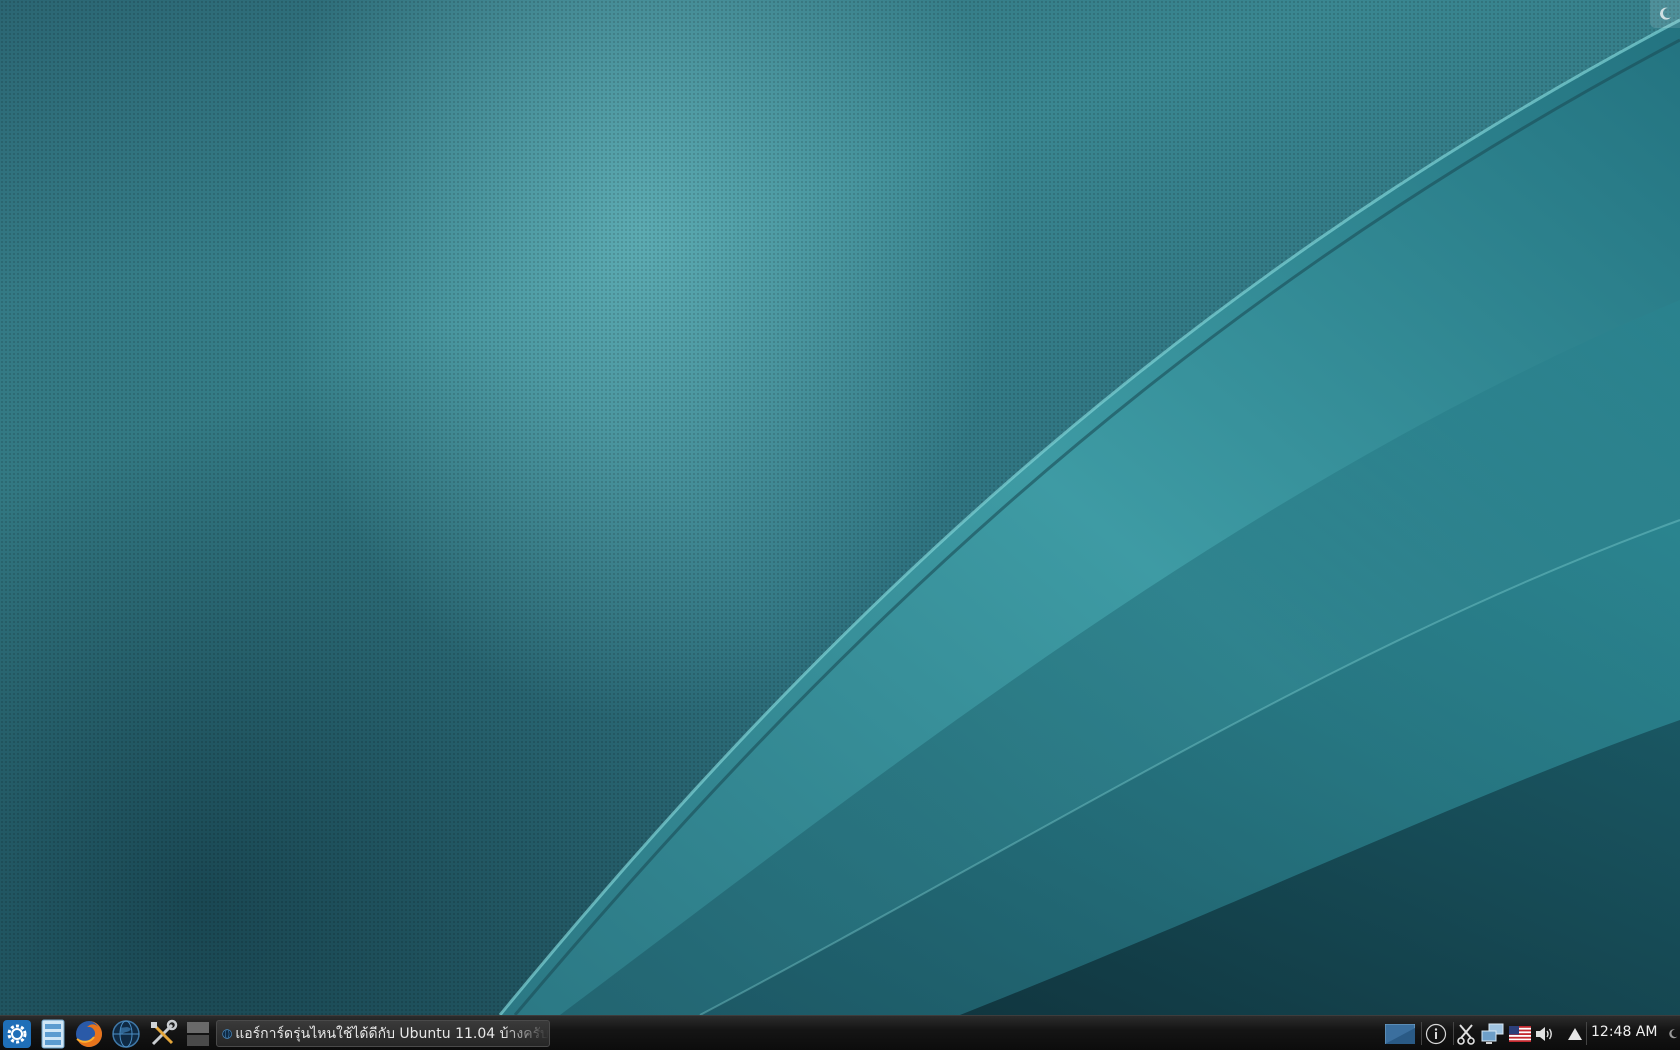  I want to click on notifications-button, so click(1436, 1034).